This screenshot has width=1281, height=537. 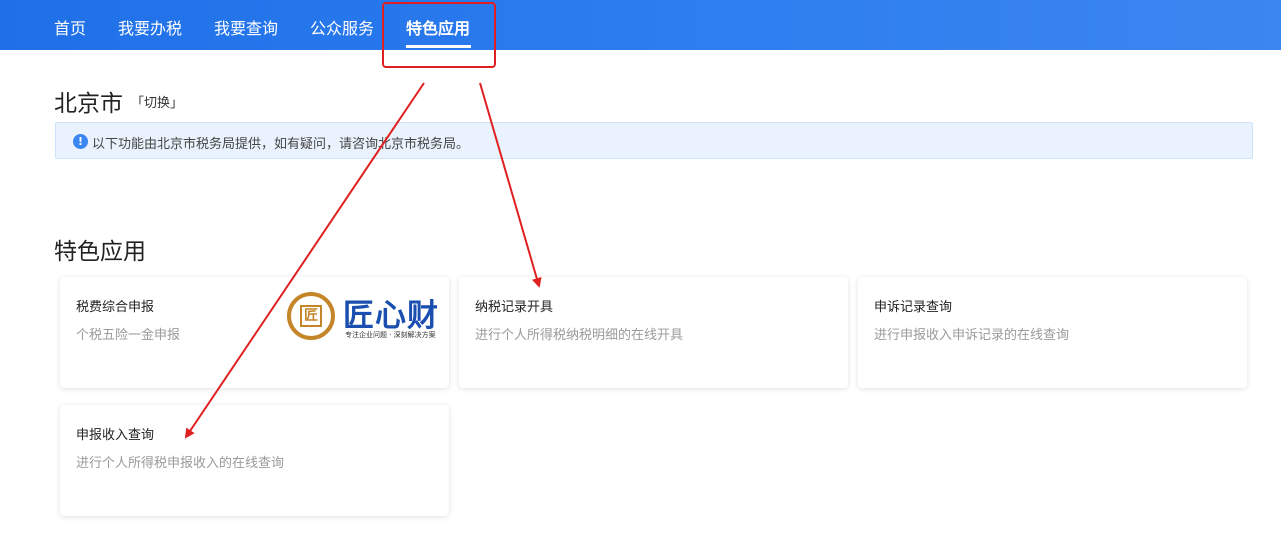 What do you see at coordinates (654, 140) in the screenshot?
I see `notice-banner: ! 以下功能由北京市税务局提供，如有疑问，请咨询北京市税务局。` at bounding box center [654, 140].